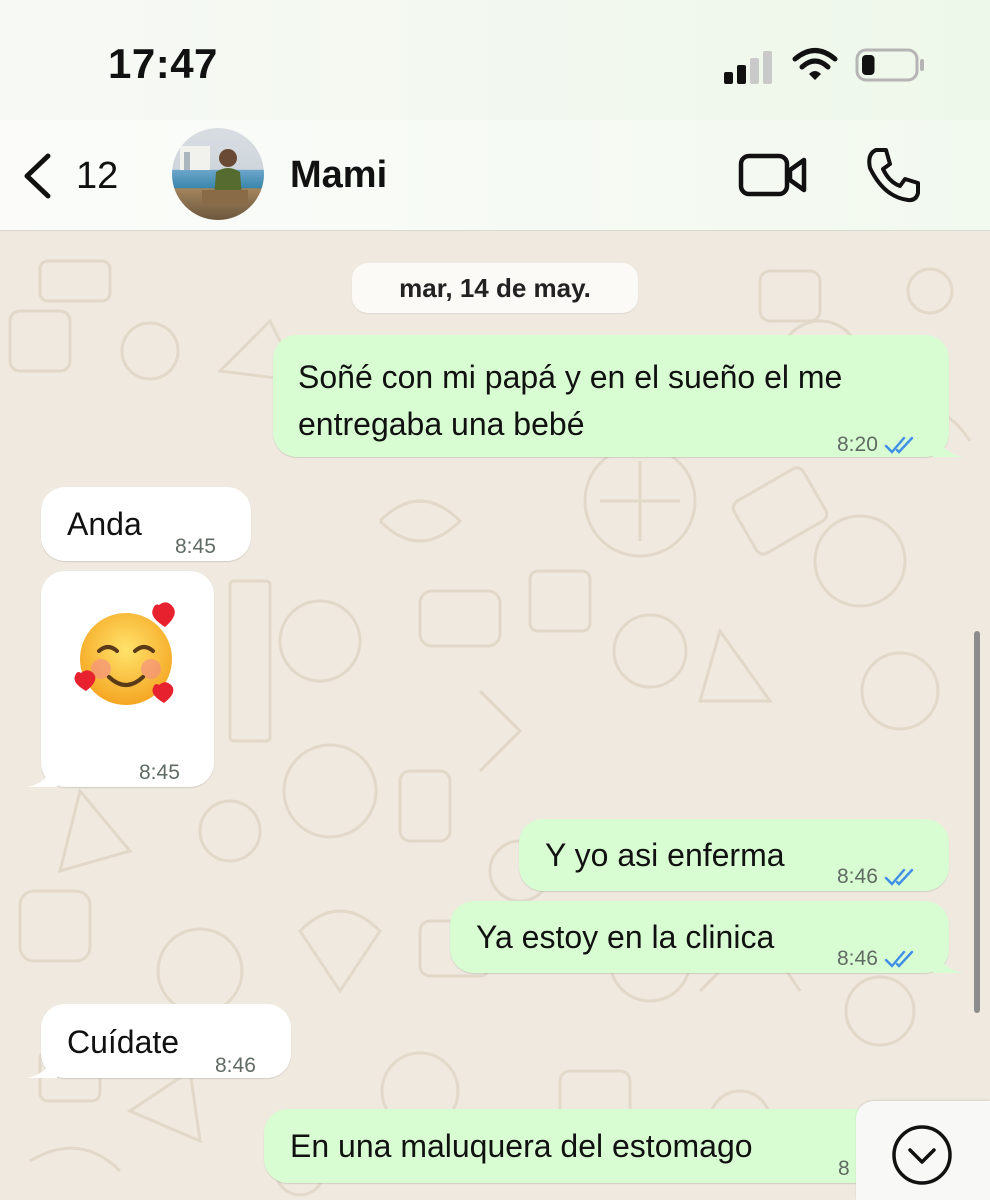 Image resolution: width=990 pixels, height=1200 pixels. Describe the element at coordinates (625, 937) in the screenshot. I see `message-text: Ya estoy en la clinica` at that location.